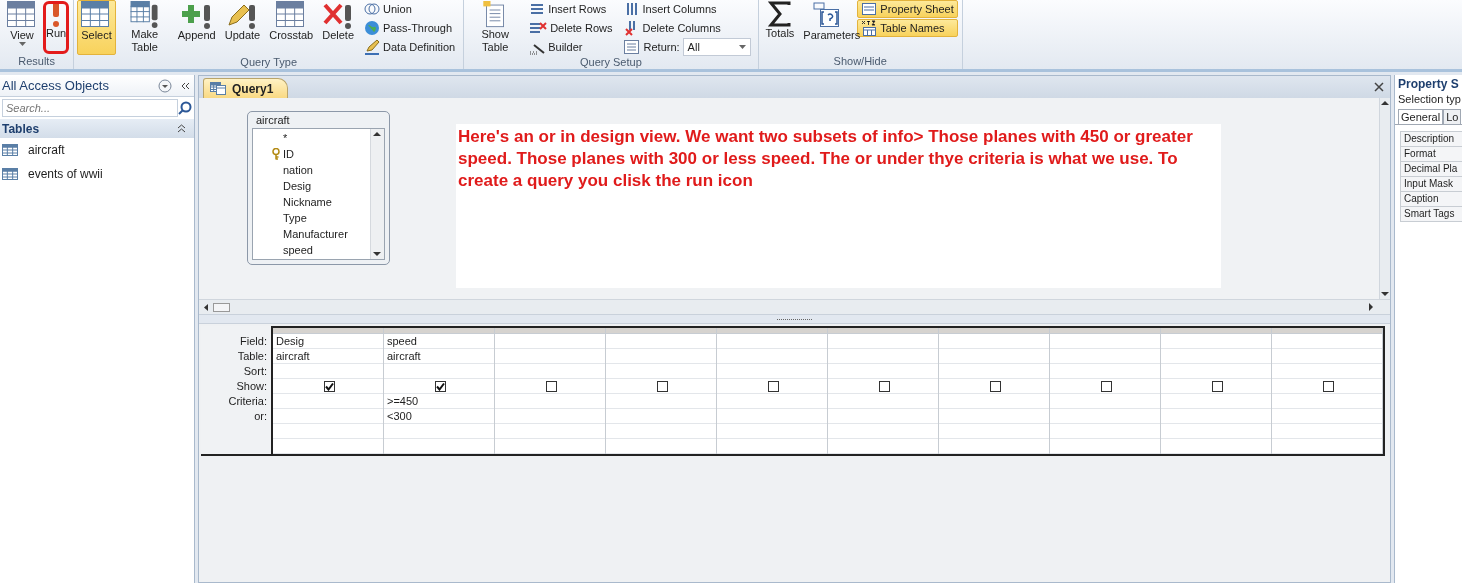 The image size is (1462, 583). I want to click on return-dropdown: All, so click(716, 47).